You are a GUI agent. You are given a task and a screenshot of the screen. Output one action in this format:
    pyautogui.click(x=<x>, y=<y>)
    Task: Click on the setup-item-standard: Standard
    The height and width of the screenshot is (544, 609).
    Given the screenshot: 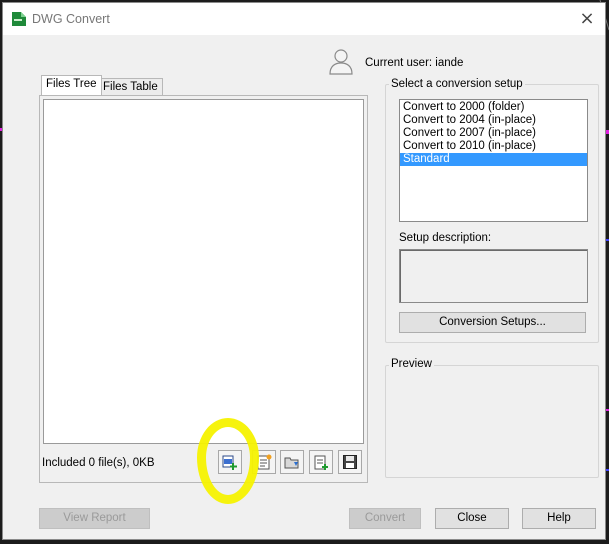 What is the action you would take?
    pyautogui.click(x=493, y=159)
    